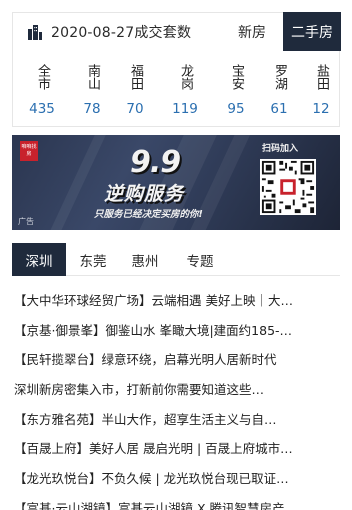 The height and width of the screenshot is (510, 352). What do you see at coordinates (312, 31) in the screenshot?
I see `tab-second-hand-house: 二手房` at bounding box center [312, 31].